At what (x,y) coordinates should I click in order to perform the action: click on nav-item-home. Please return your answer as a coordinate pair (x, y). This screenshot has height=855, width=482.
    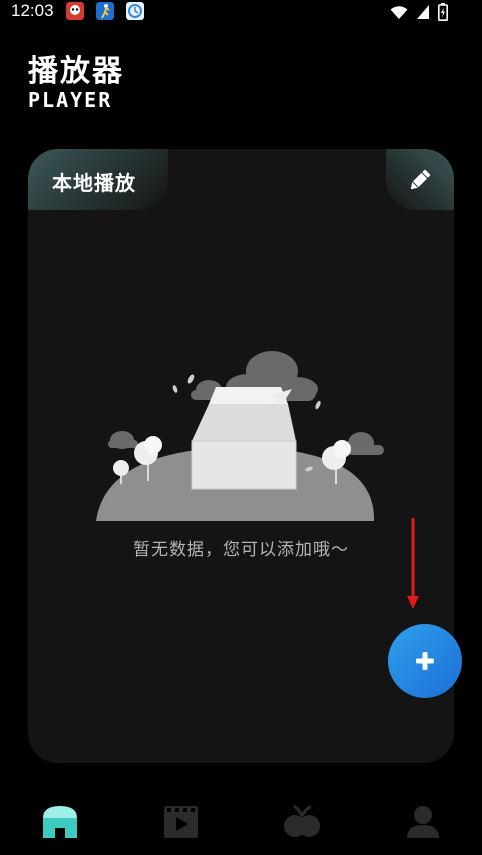
    Looking at the image, I should click on (60, 822).